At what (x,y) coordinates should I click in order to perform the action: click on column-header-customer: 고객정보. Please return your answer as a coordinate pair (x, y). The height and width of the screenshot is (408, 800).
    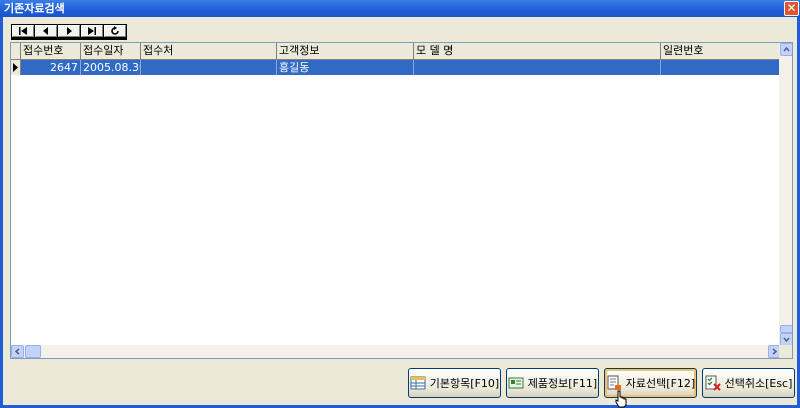
    Looking at the image, I should click on (345, 51).